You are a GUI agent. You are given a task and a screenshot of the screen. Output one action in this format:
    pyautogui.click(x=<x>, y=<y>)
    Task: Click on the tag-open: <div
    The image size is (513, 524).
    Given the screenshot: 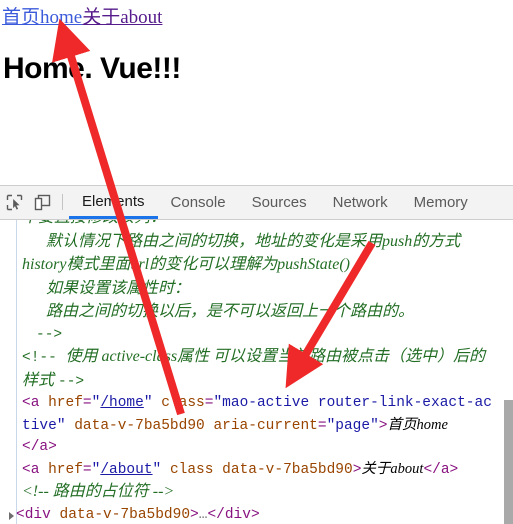 What is the action you would take?
    pyautogui.click(x=38, y=514)
    